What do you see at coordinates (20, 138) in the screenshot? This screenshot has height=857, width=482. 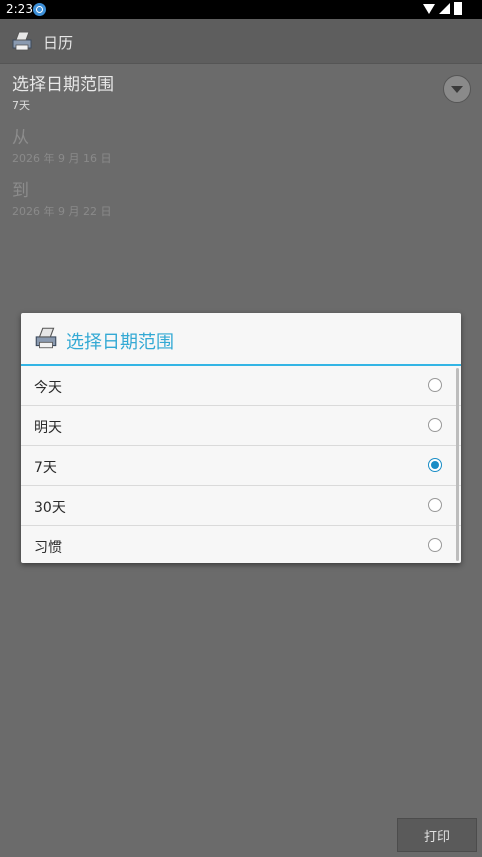 I see `from-title: 从` at bounding box center [20, 138].